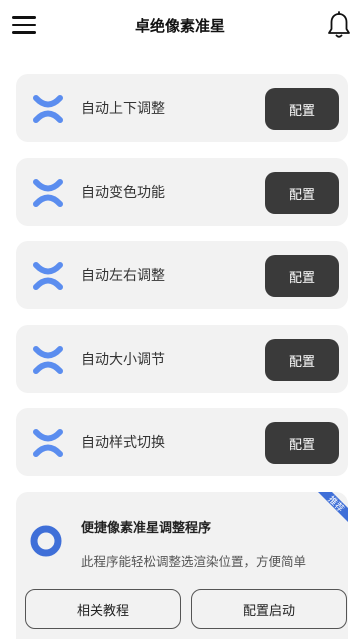 This screenshot has width=360, height=639. Describe the element at coordinates (182, 359) in the screenshot. I see `feature-card-size: 自动大小调节 配置` at that location.